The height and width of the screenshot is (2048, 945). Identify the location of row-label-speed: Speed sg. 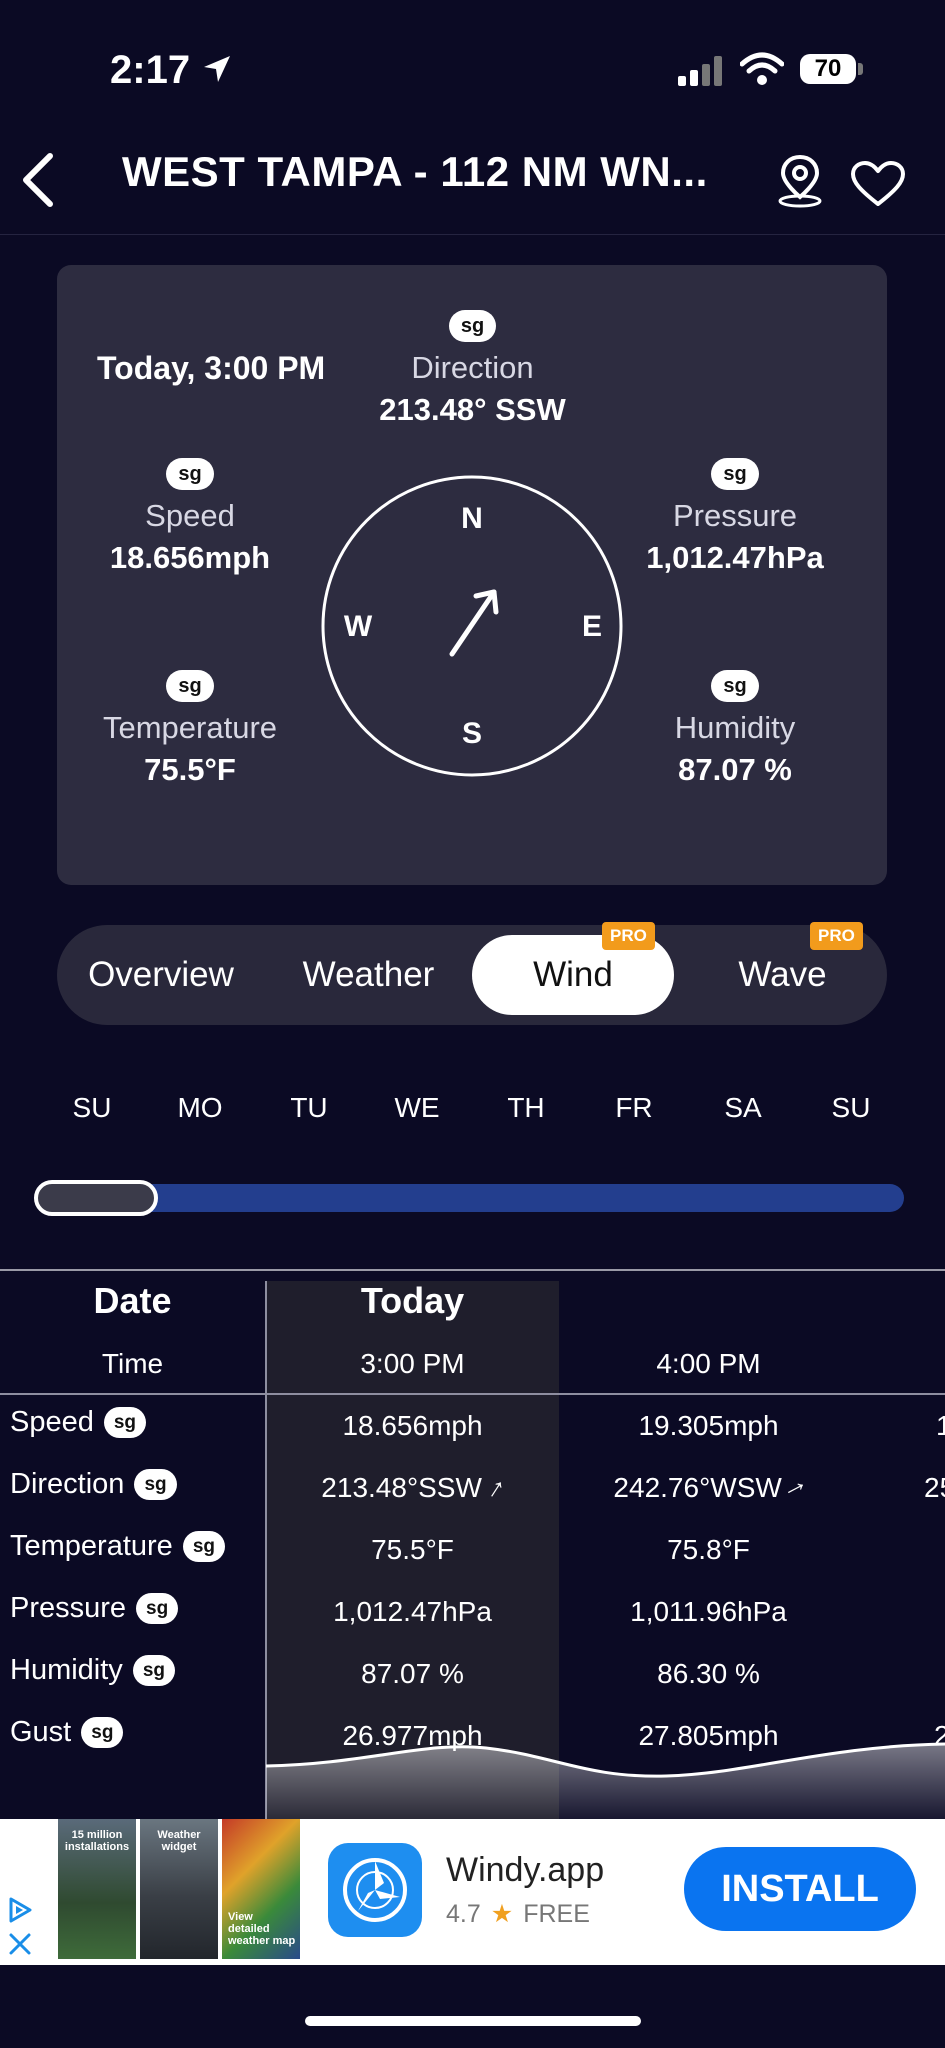
(78, 1422).